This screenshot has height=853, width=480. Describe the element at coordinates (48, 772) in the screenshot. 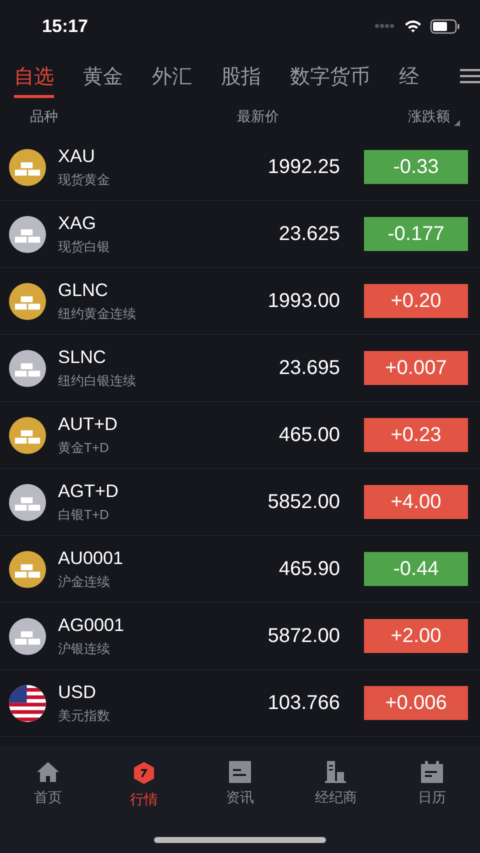

I see `house-icon` at that location.